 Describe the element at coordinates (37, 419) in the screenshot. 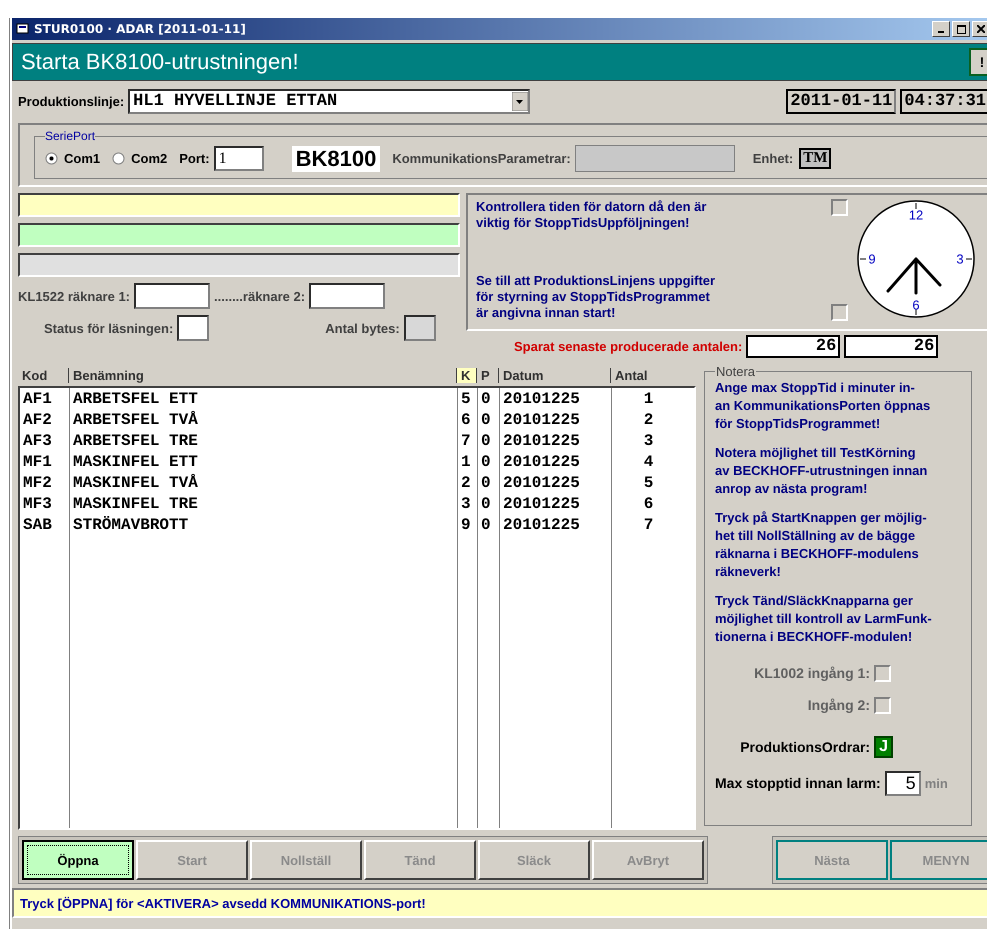

I see `table-cell: AF2` at that location.